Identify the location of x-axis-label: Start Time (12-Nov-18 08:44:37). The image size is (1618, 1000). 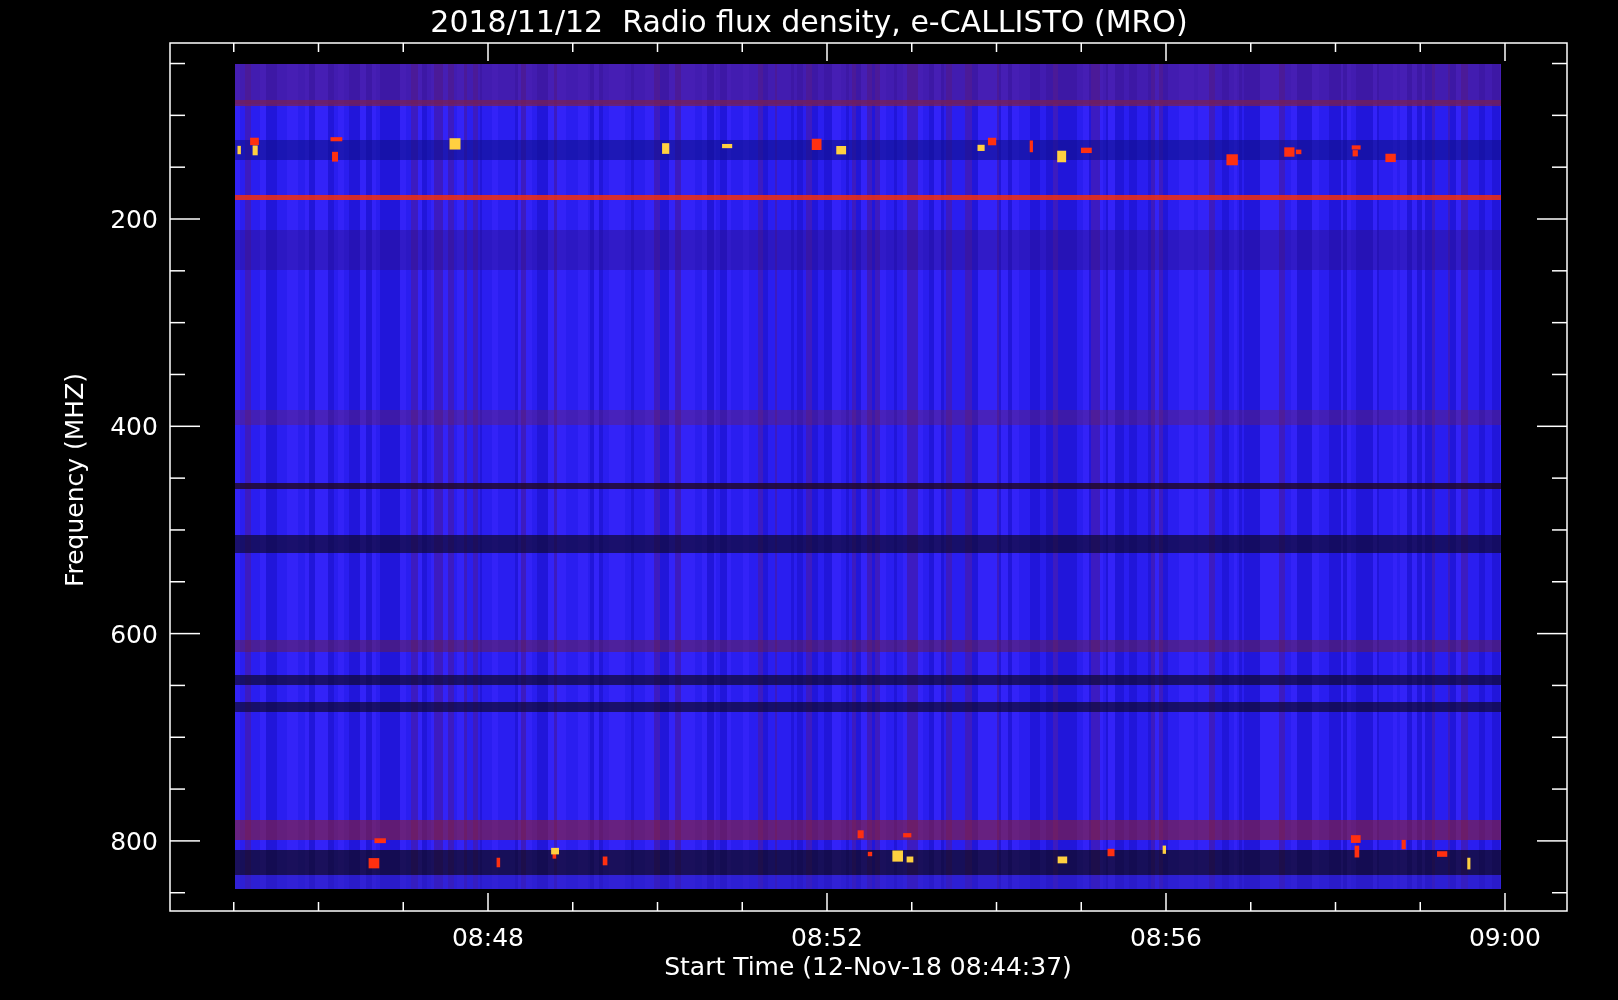
(868, 966).